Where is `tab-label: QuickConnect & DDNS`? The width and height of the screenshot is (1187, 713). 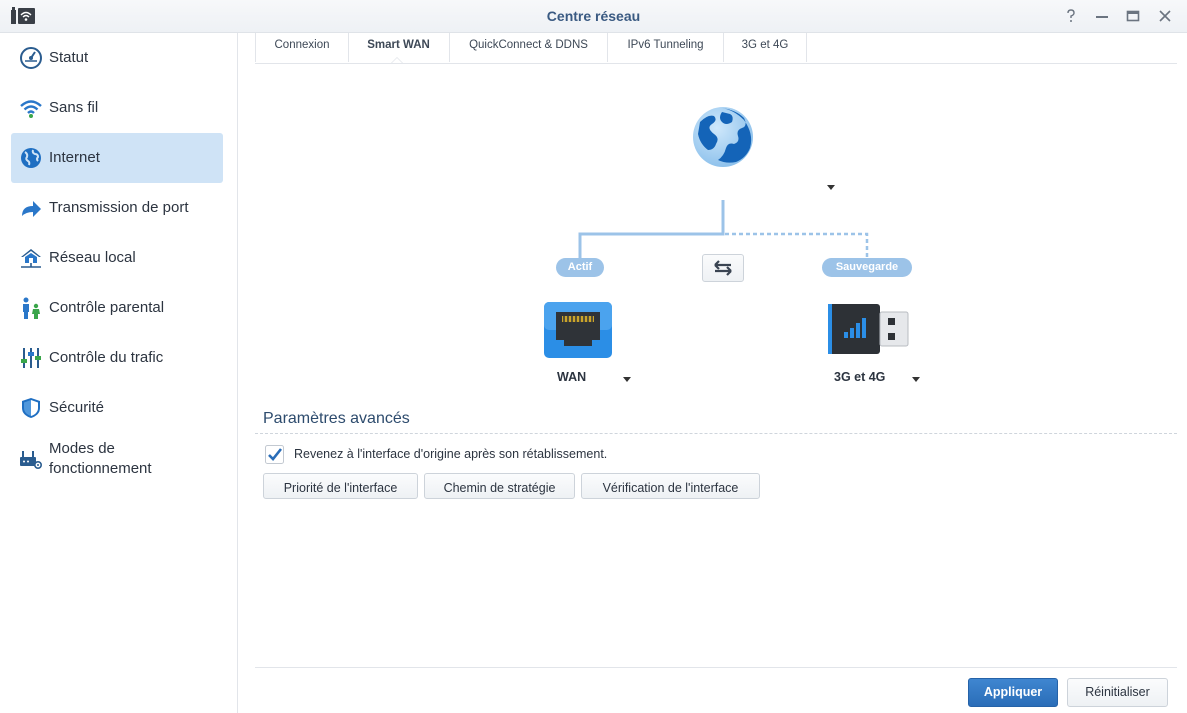 tab-label: QuickConnect & DDNS is located at coordinates (528, 45).